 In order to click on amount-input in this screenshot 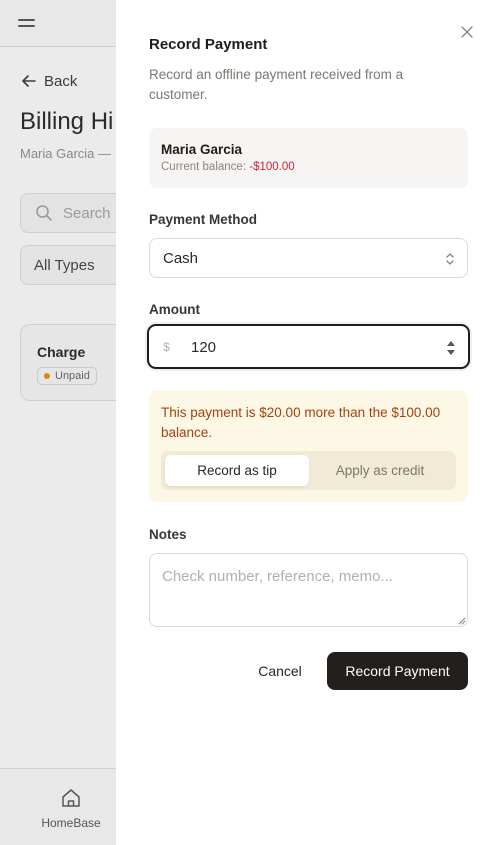, I will do `click(306, 347)`.